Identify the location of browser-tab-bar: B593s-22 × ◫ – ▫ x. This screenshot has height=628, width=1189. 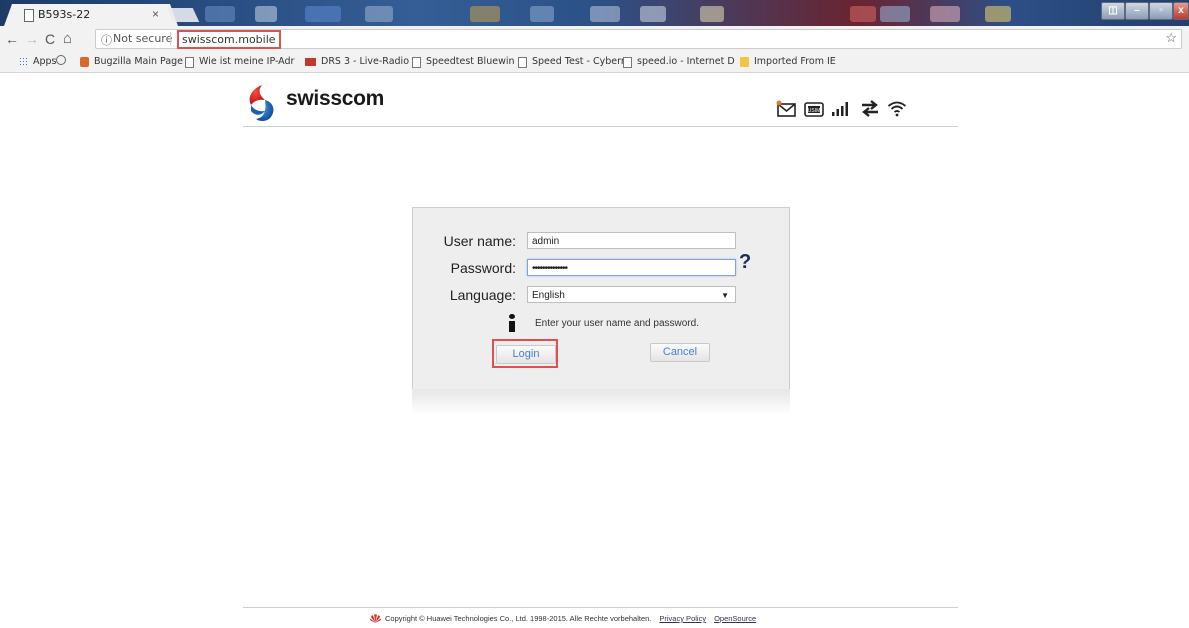
(594, 13).